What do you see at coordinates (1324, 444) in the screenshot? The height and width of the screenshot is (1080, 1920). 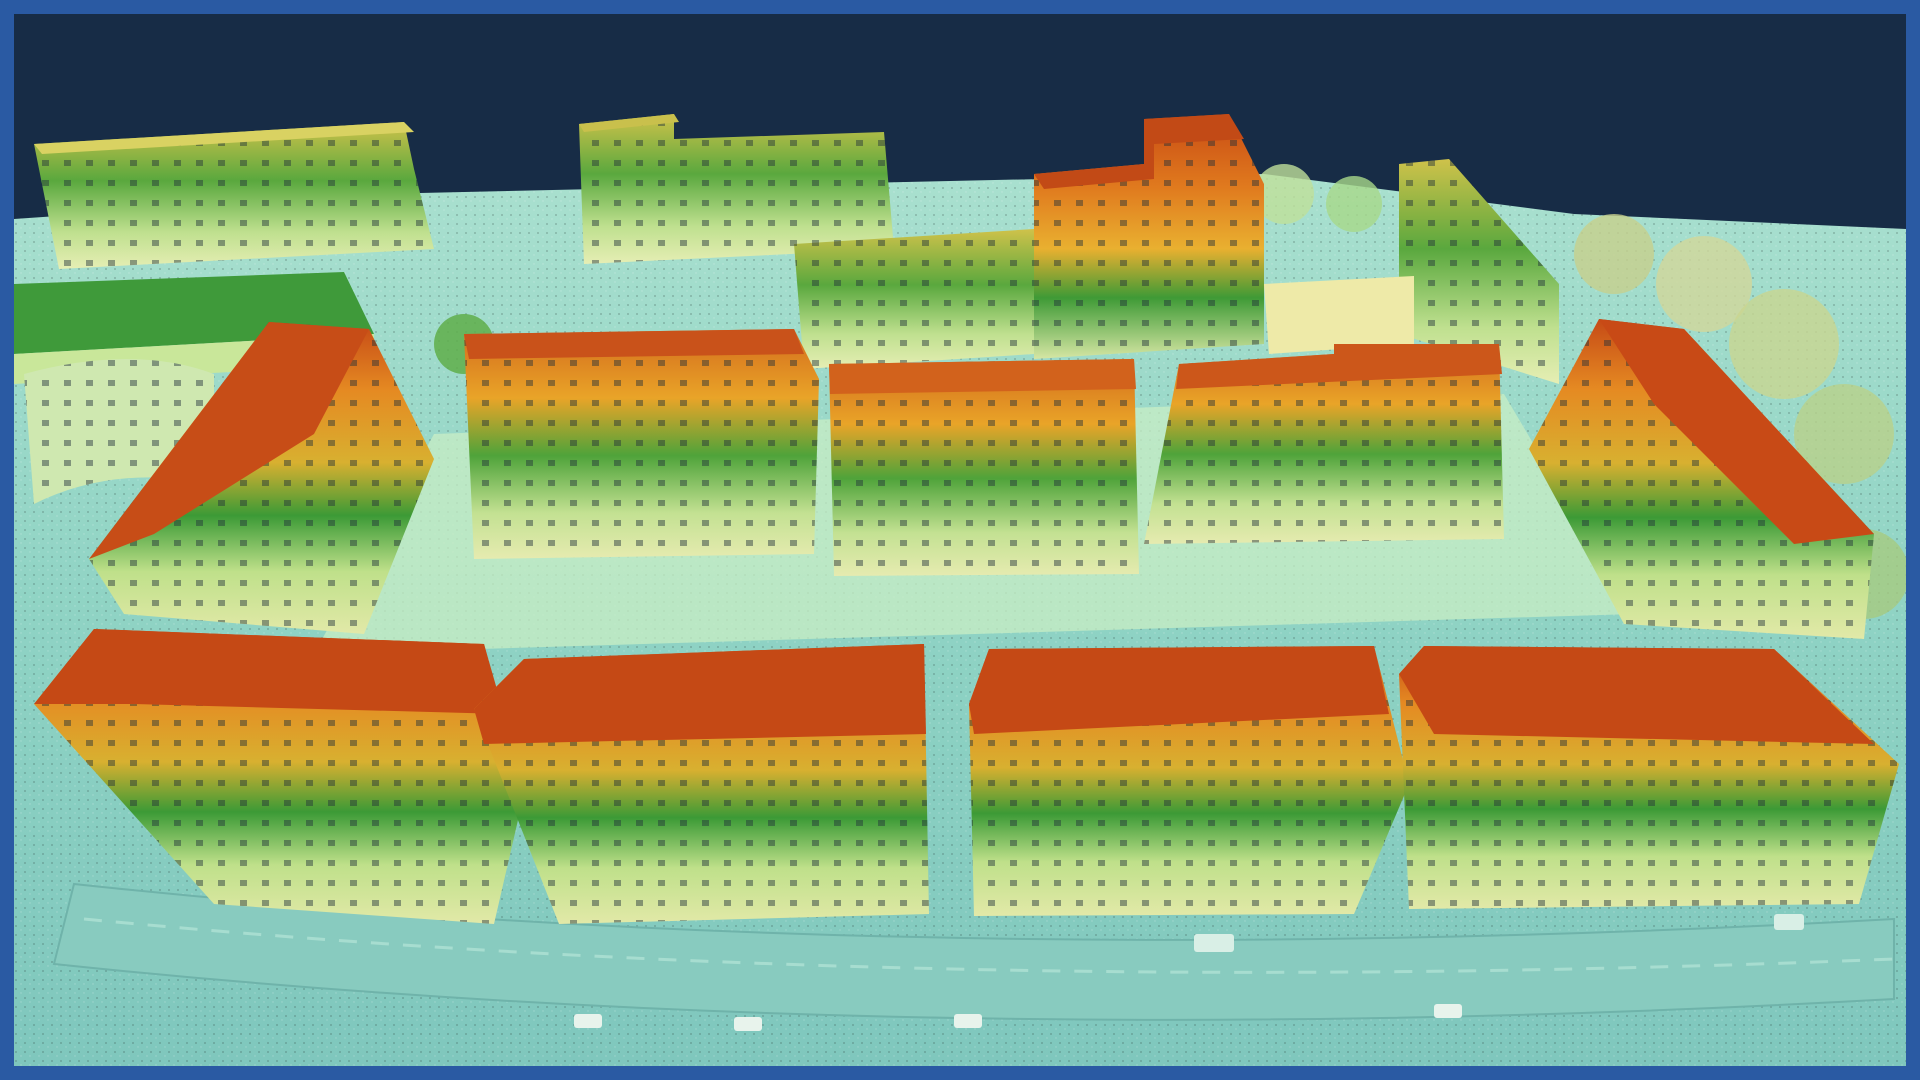 I see `building-middle-c` at bounding box center [1324, 444].